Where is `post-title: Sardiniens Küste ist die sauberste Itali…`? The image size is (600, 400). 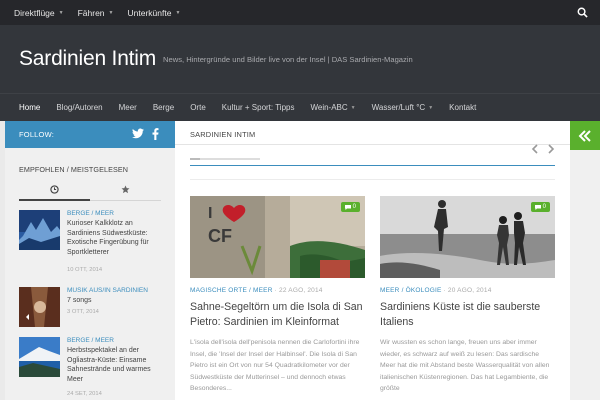 post-title: Sardiniens Küste ist die sauberste Itali… is located at coordinates (467, 315).